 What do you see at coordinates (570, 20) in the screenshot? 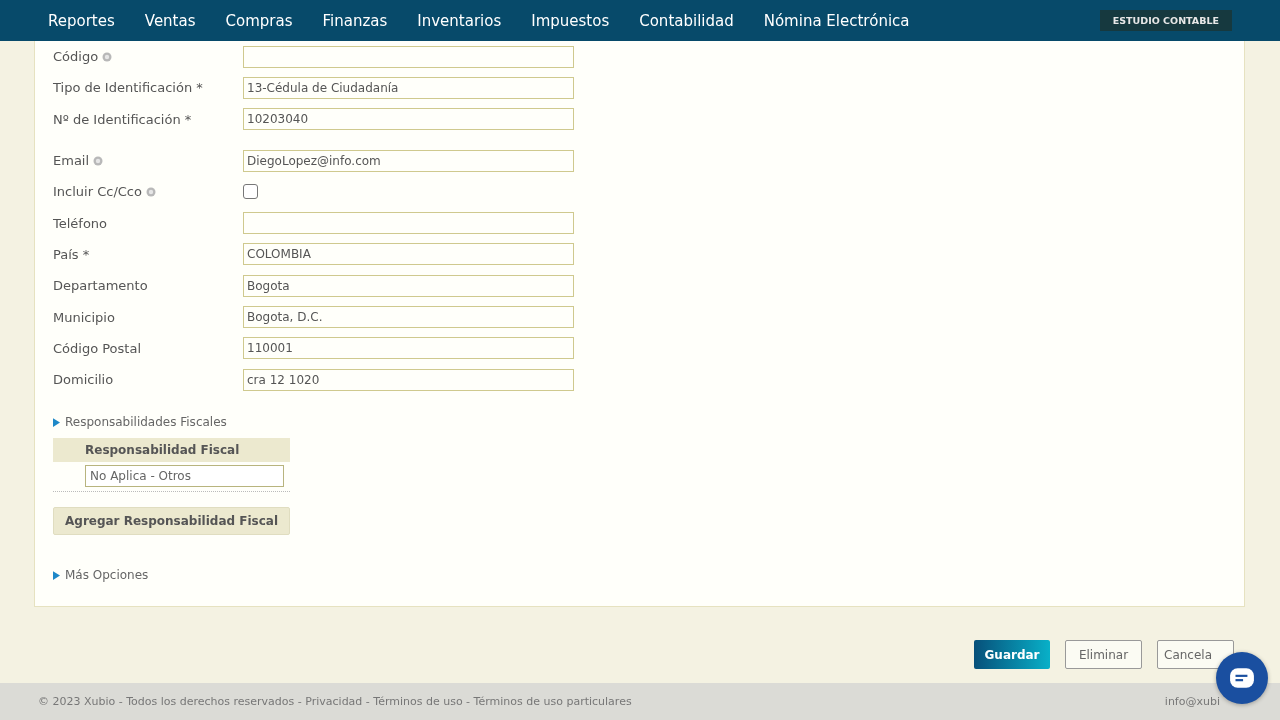
I see `nav-menu-item: Impuestos` at bounding box center [570, 20].